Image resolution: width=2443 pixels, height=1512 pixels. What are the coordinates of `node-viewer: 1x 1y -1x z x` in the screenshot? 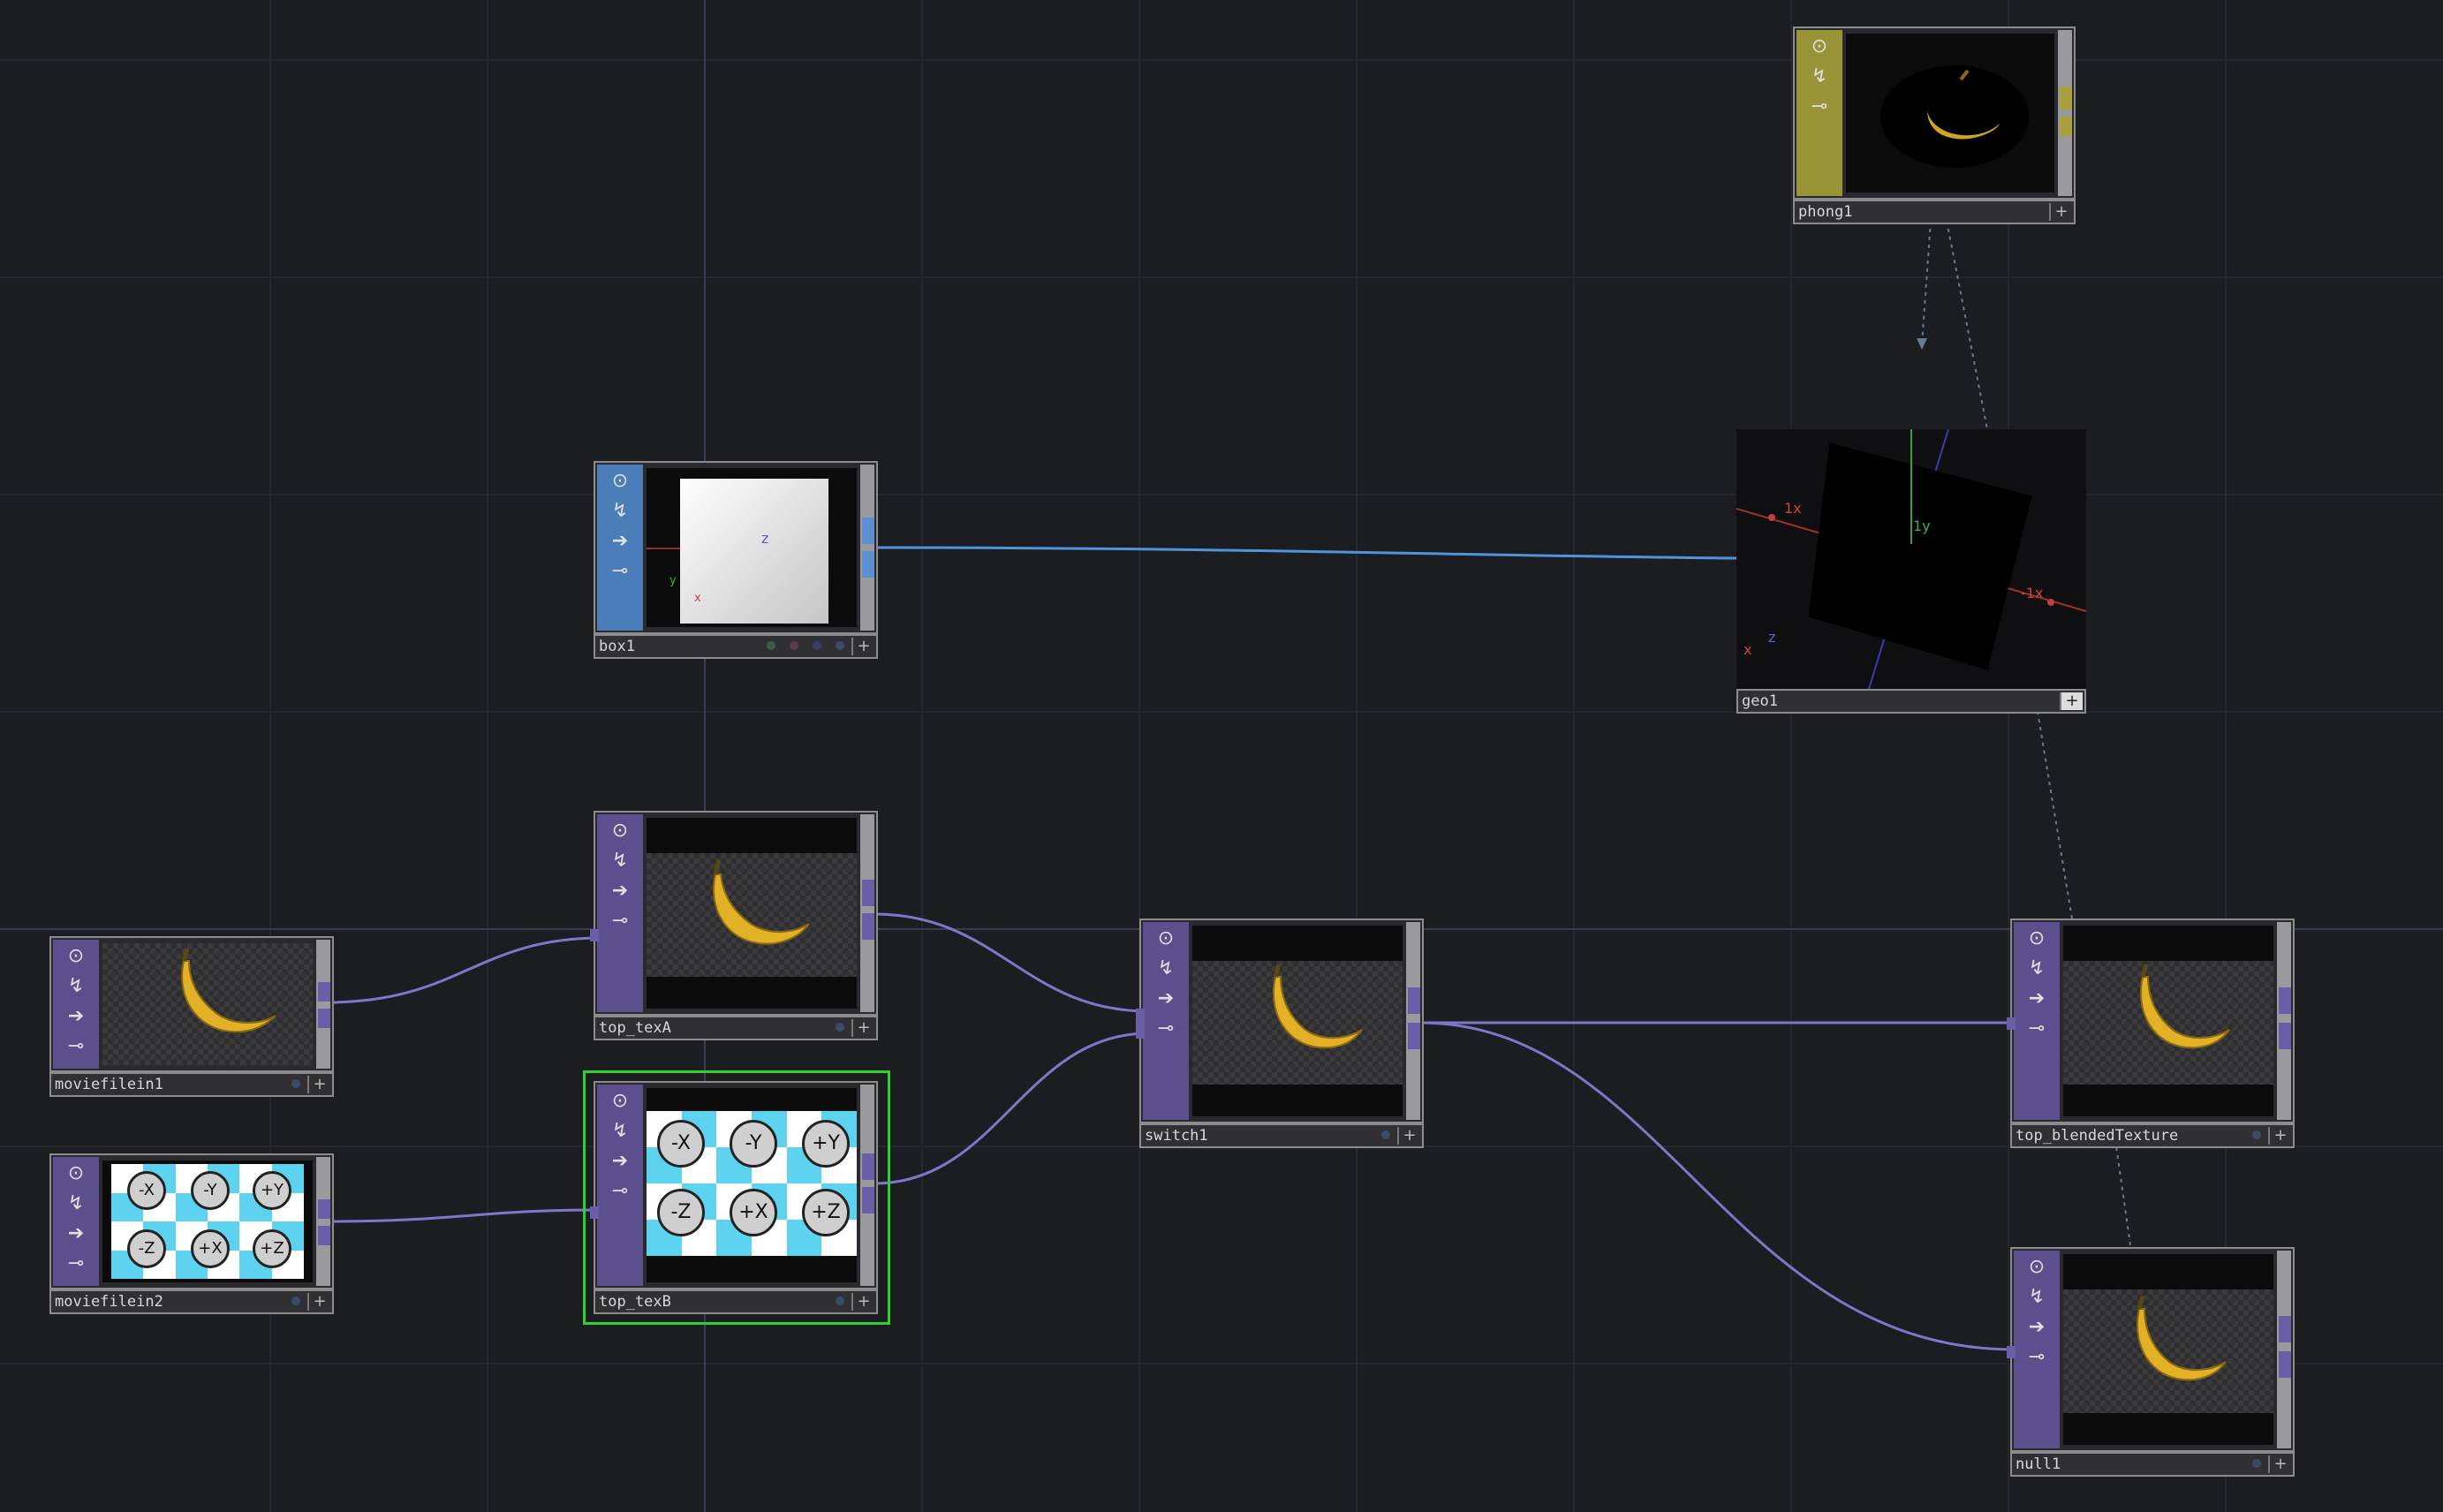 It's located at (1911, 559).